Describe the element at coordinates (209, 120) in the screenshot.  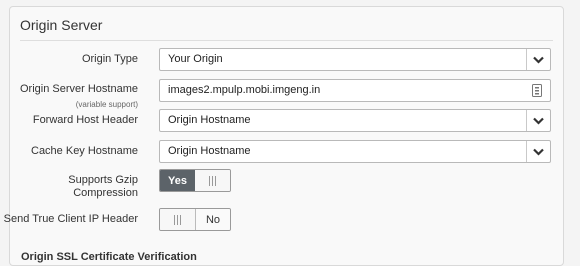
I see `forward-host-header-value: Origin Hostname` at that location.